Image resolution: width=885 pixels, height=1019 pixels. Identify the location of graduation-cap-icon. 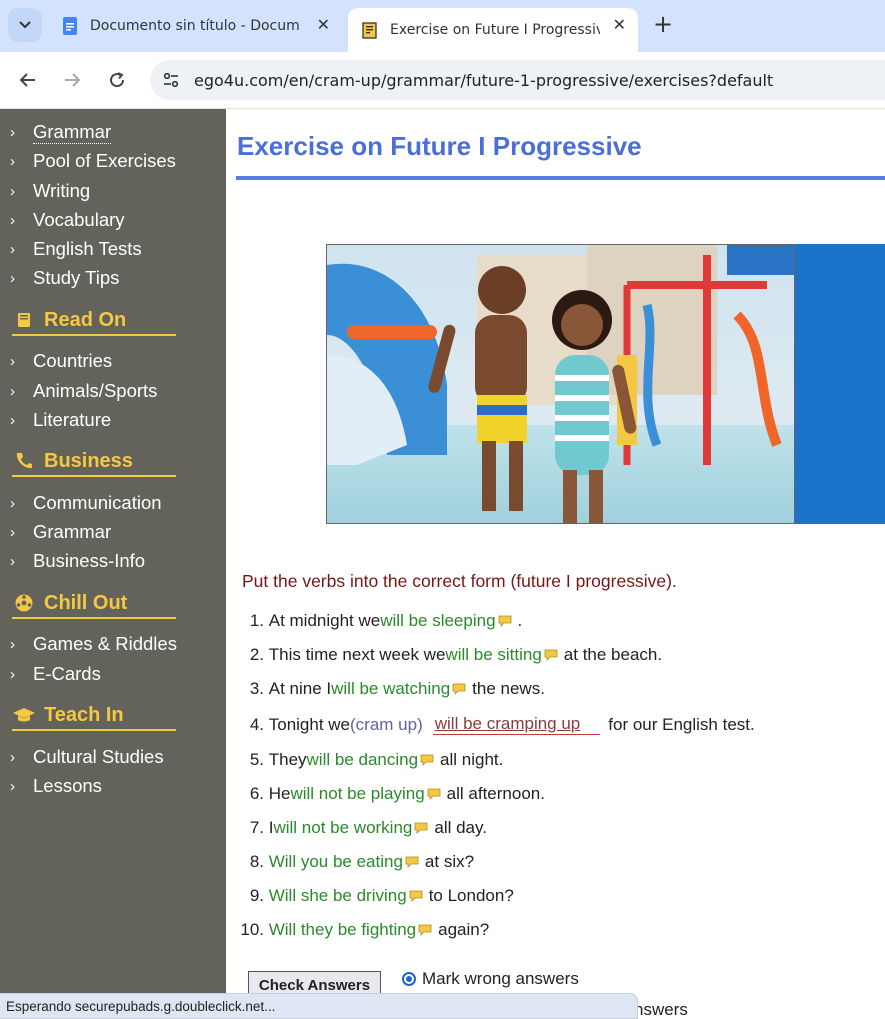
(24, 715).